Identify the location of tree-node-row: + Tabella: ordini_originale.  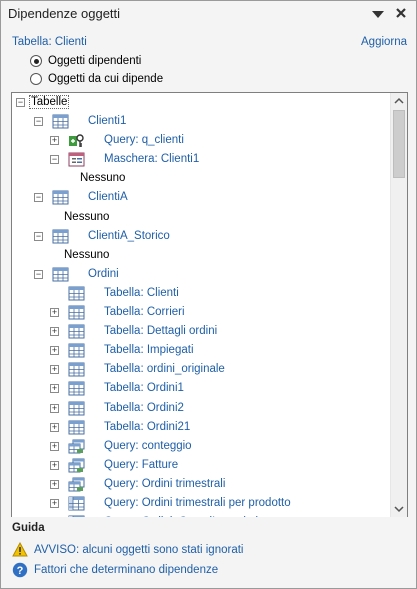
(200, 370).